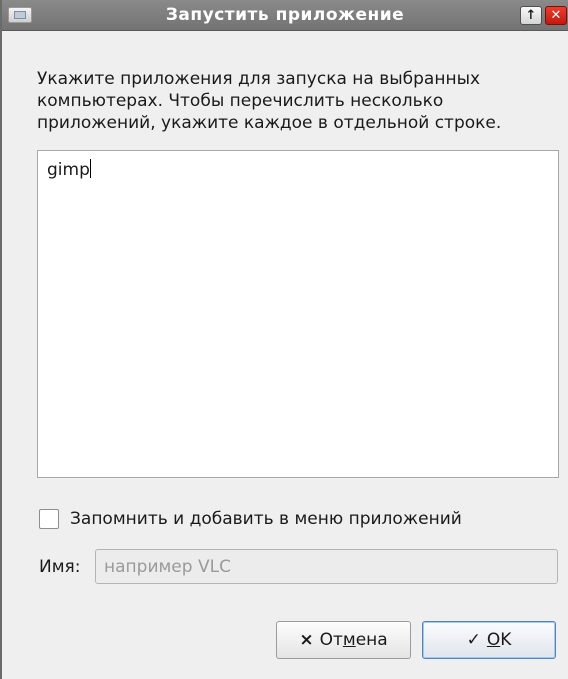 This screenshot has width=568, height=679. What do you see at coordinates (266, 519) in the screenshot?
I see `remember-checkbox-label: Запомнить и добавить в меню приложений` at bounding box center [266, 519].